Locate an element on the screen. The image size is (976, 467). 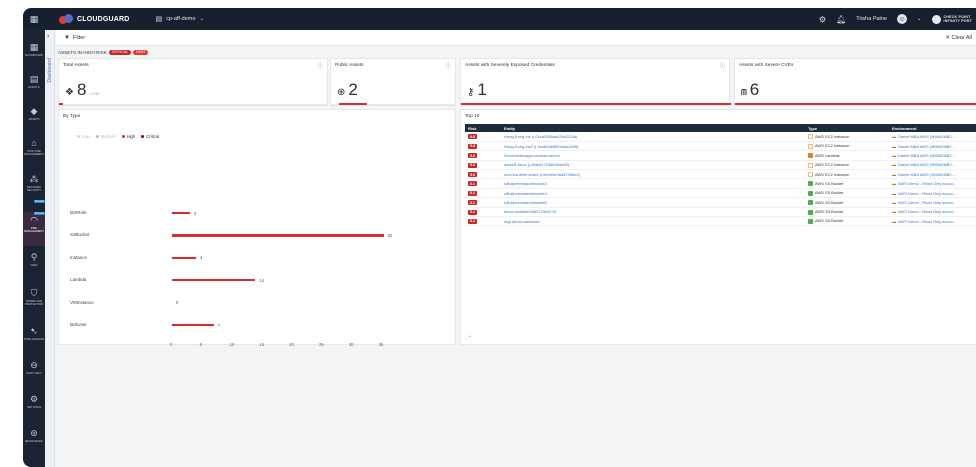
avatar: ☺ is located at coordinates (901, 19).